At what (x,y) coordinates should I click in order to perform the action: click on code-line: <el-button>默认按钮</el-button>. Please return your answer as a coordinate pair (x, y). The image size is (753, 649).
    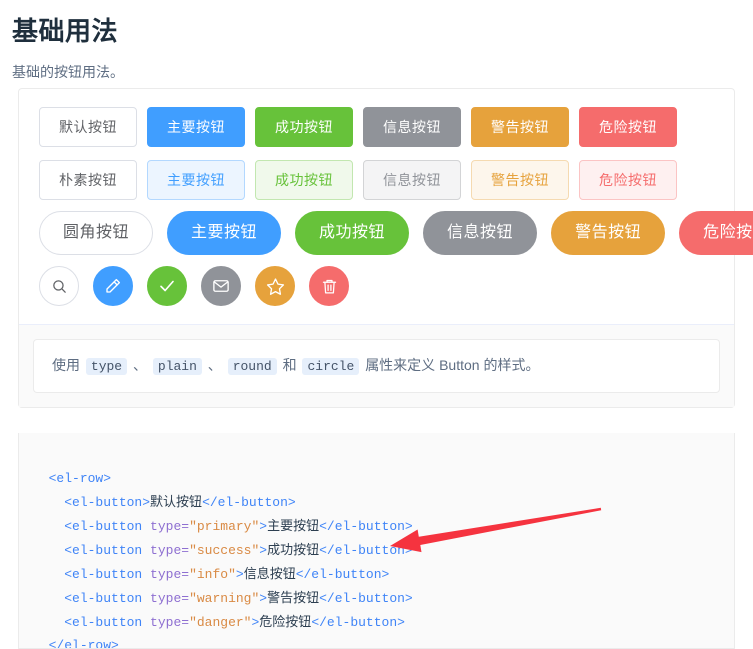
    Looking at the image, I should click on (164, 502).